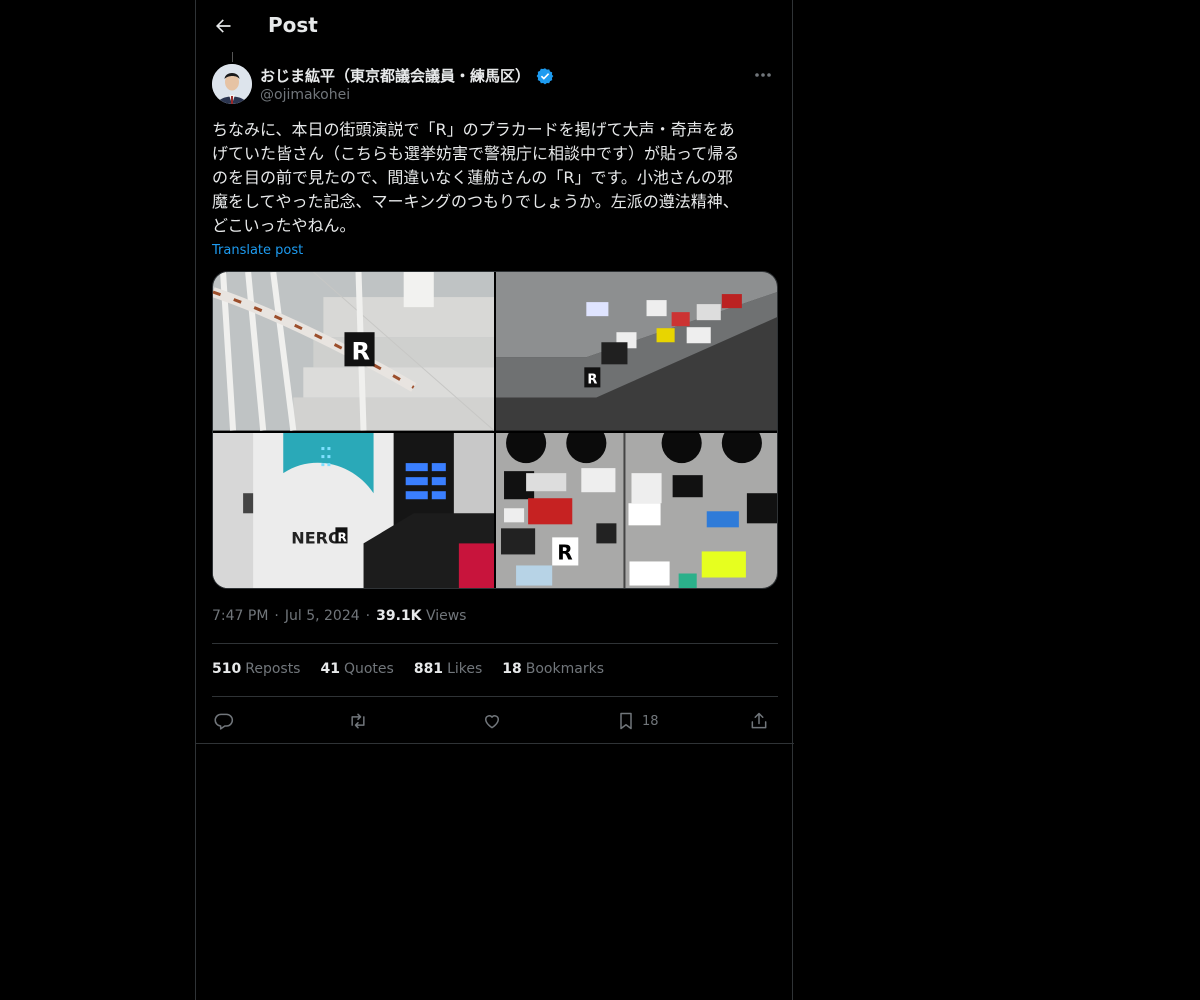 Image resolution: width=1200 pixels, height=1000 pixels. I want to click on curb-stickers-photo: R, so click(636, 351).